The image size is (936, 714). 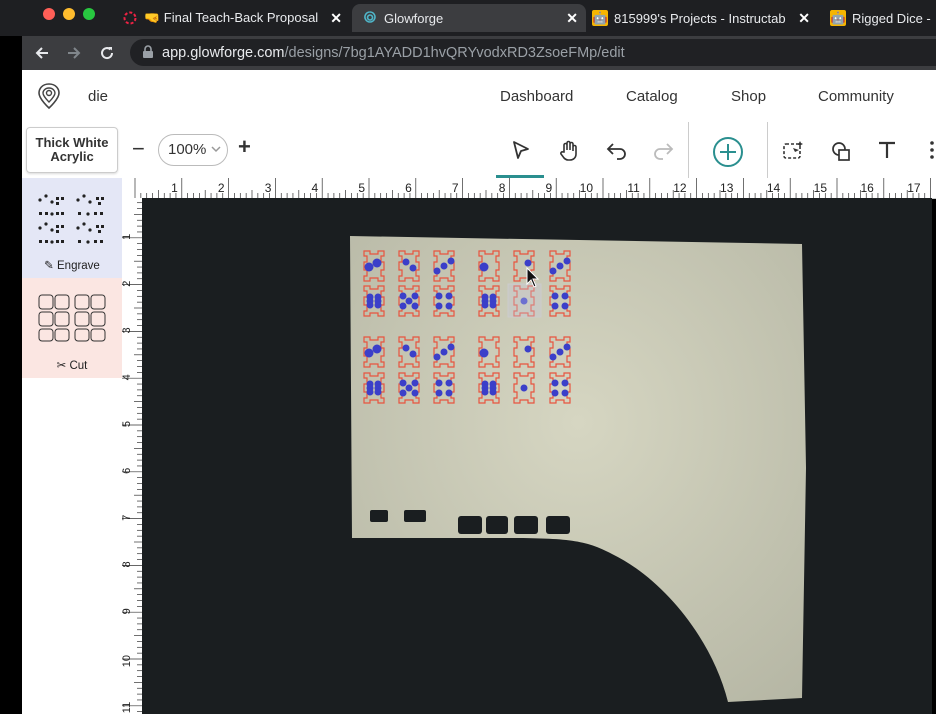 I want to click on plus-circle-icon, so click(x=728, y=152).